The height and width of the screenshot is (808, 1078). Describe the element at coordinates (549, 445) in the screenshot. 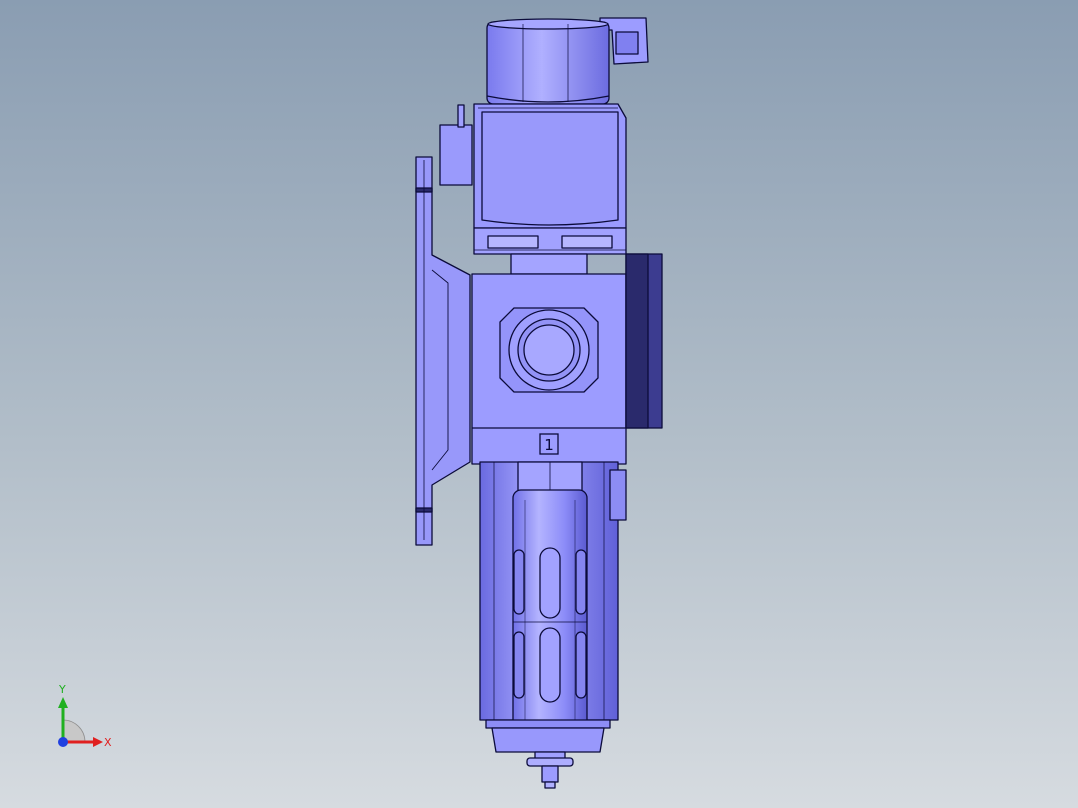

I see `part-number-text: 1` at that location.